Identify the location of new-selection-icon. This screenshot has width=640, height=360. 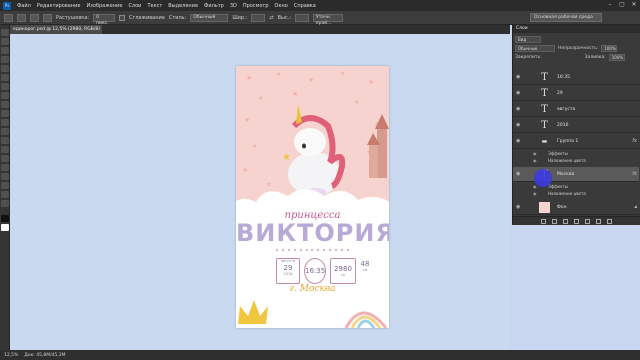
(21, 17).